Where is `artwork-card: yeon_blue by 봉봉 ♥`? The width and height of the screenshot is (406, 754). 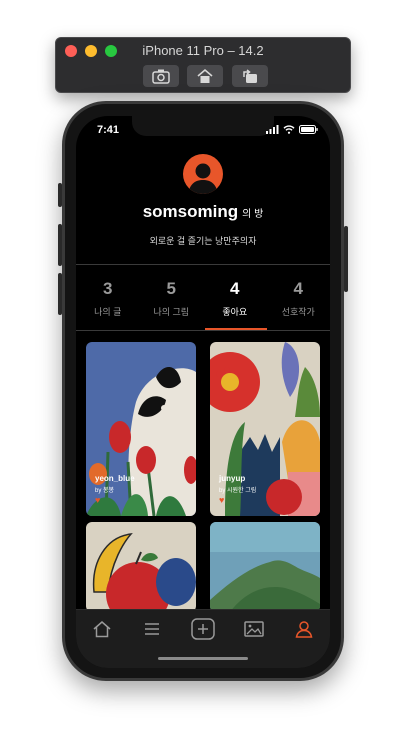
artwork-card: yeon_blue by 봉봉 ♥ is located at coordinates (141, 429).